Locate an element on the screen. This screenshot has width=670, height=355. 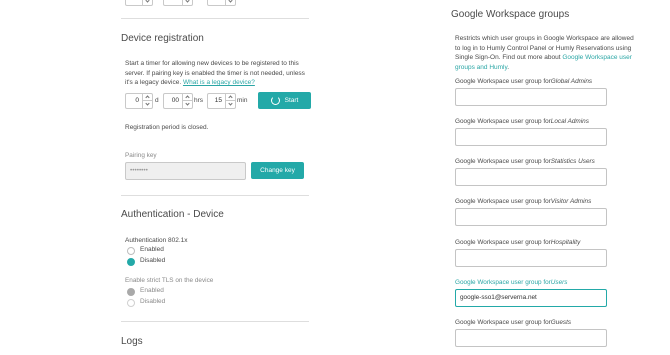
auth-8021x-enabled-label: Enabled is located at coordinates (152, 249).